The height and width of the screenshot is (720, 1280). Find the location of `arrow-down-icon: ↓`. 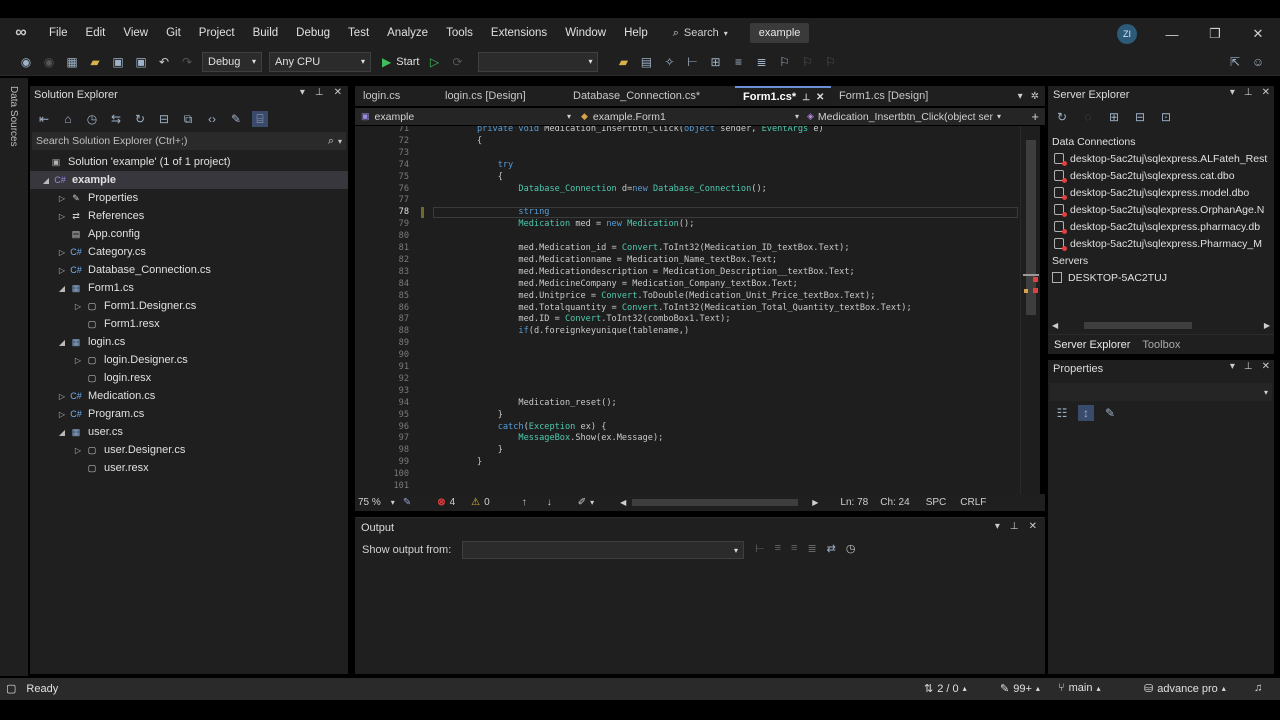

arrow-down-icon: ↓ is located at coordinates (549, 502).